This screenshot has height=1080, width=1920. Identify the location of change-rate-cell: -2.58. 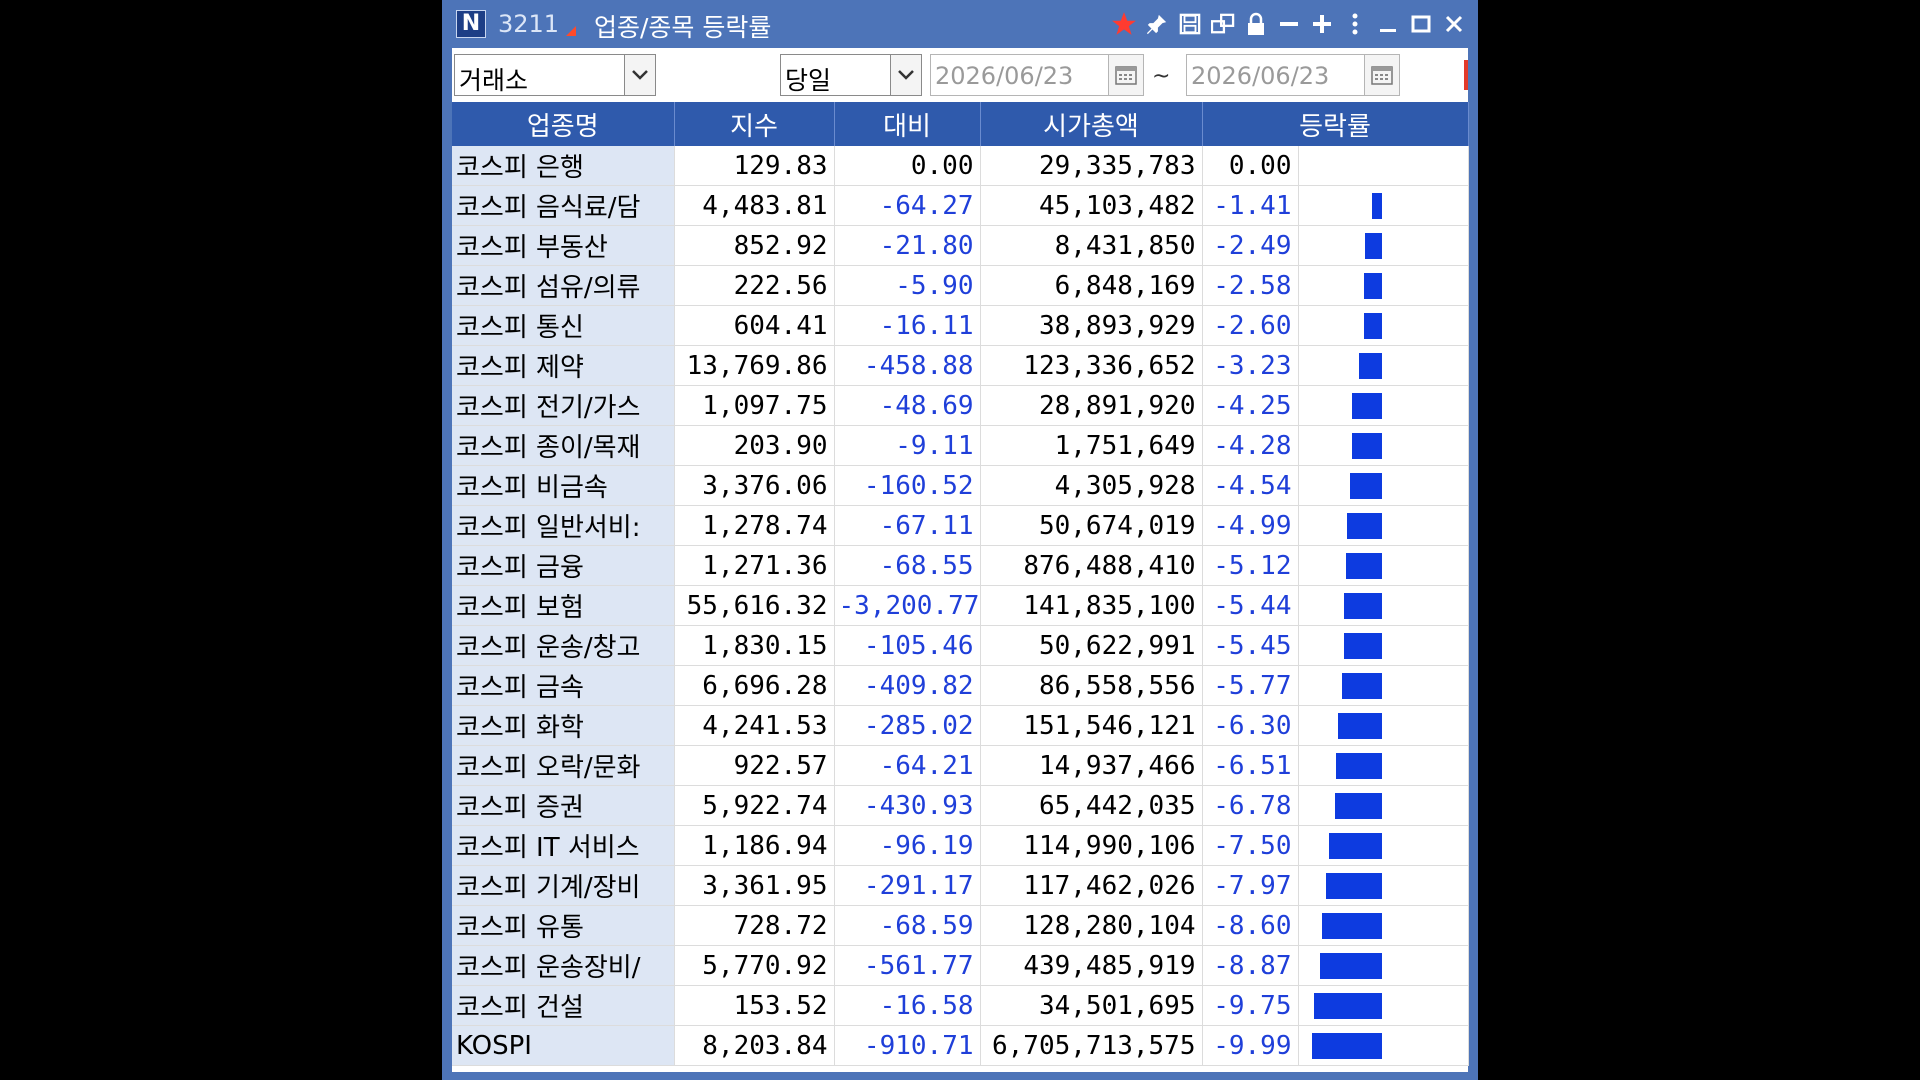
(1250, 285).